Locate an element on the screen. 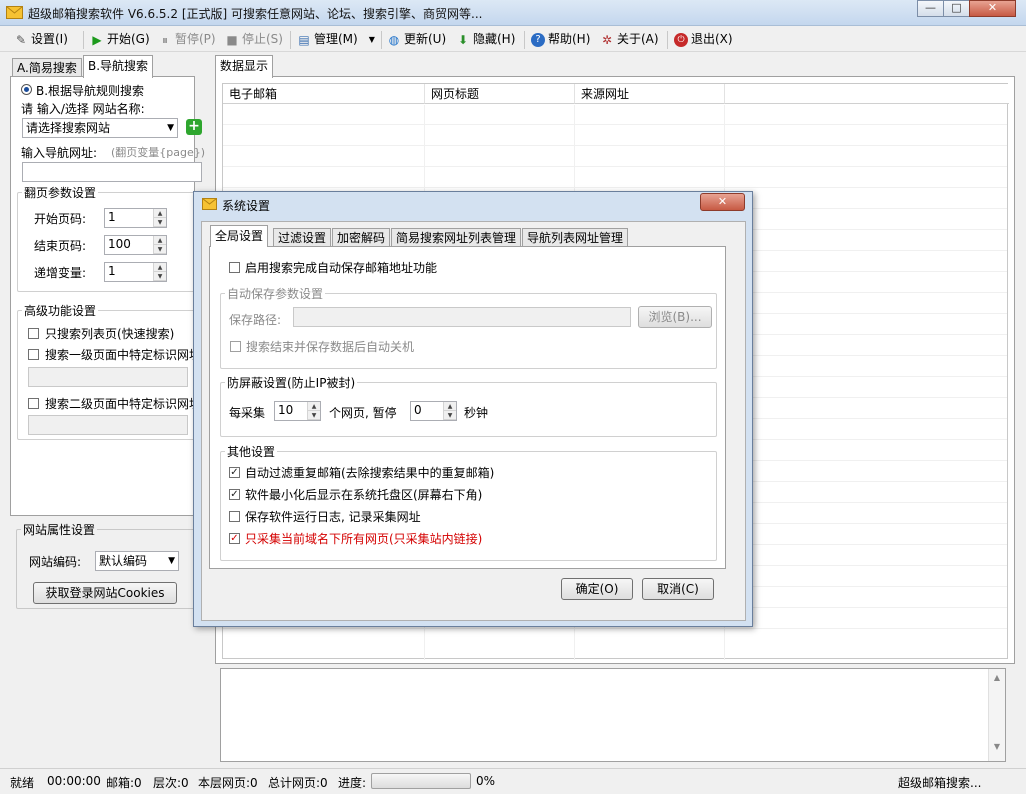  log-scrollbar: ▲ ▼ is located at coordinates (996, 715).